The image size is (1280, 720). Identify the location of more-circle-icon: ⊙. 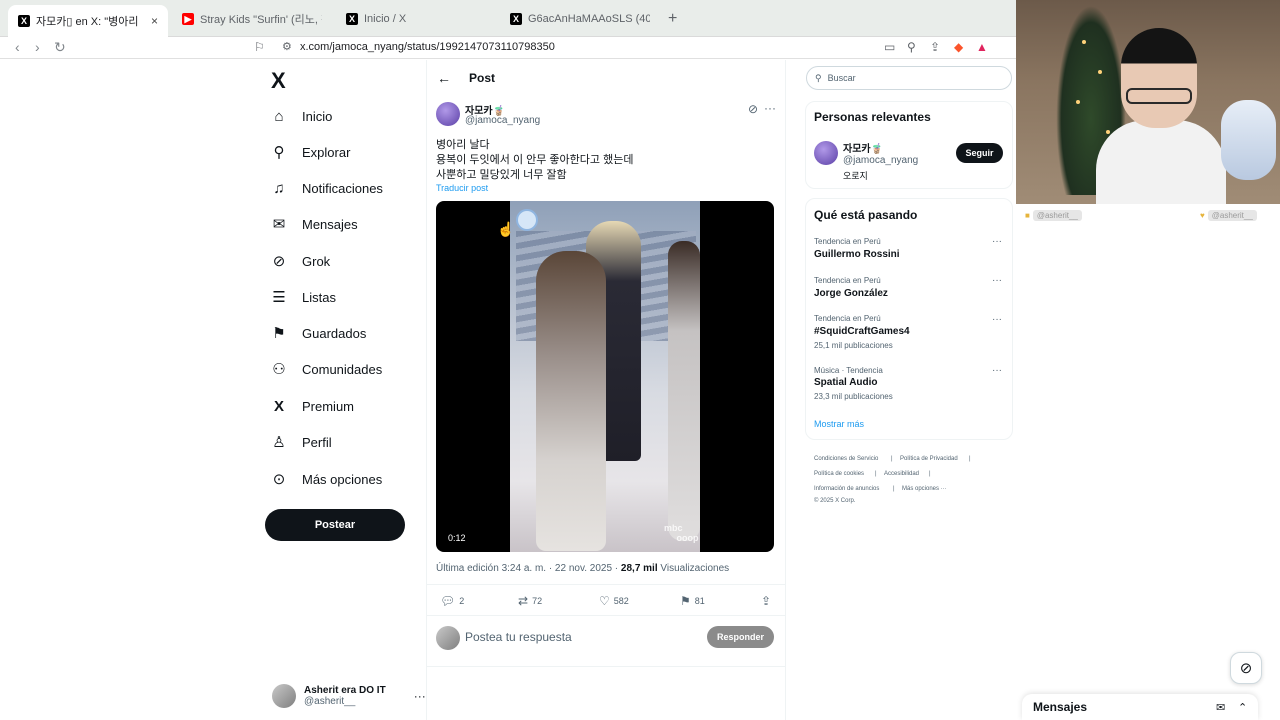
(279, 479).